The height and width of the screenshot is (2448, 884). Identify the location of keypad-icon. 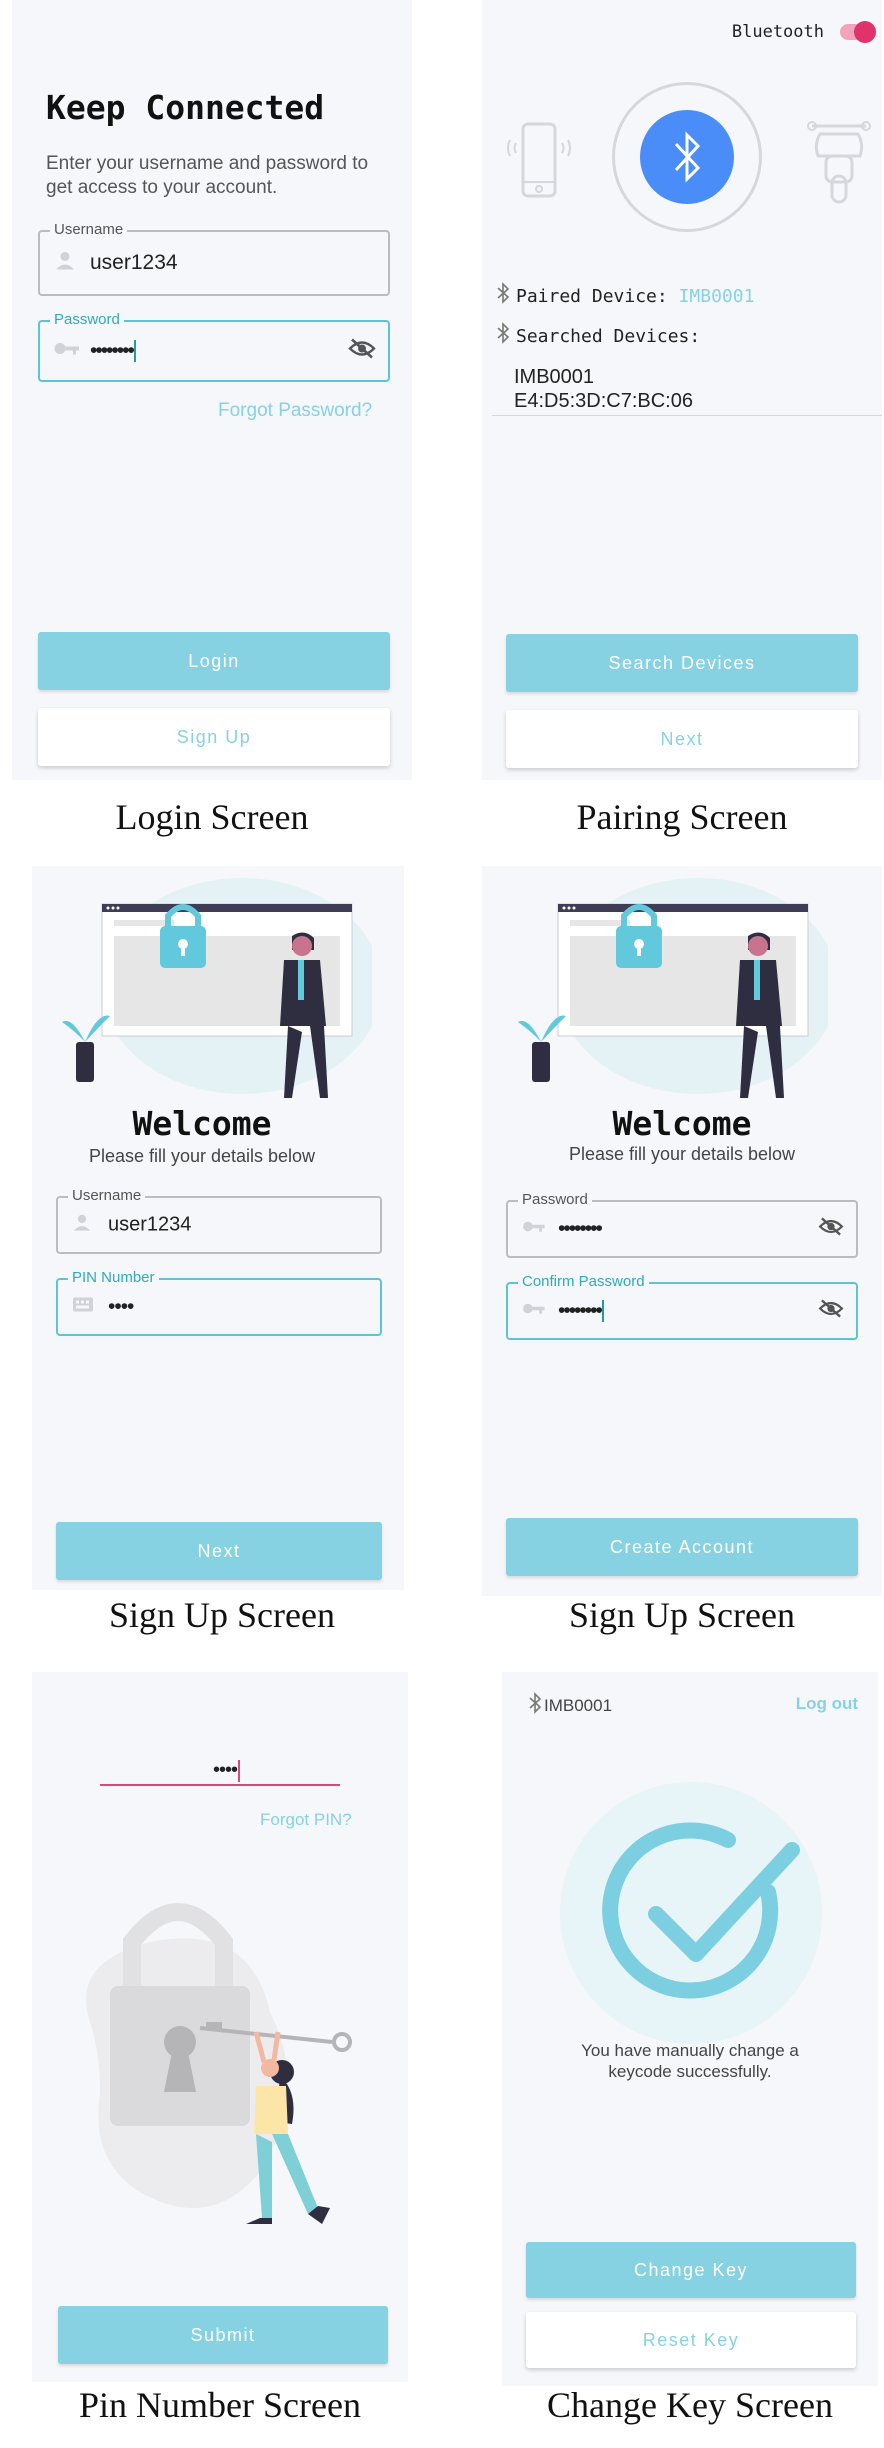
(83, 1307).